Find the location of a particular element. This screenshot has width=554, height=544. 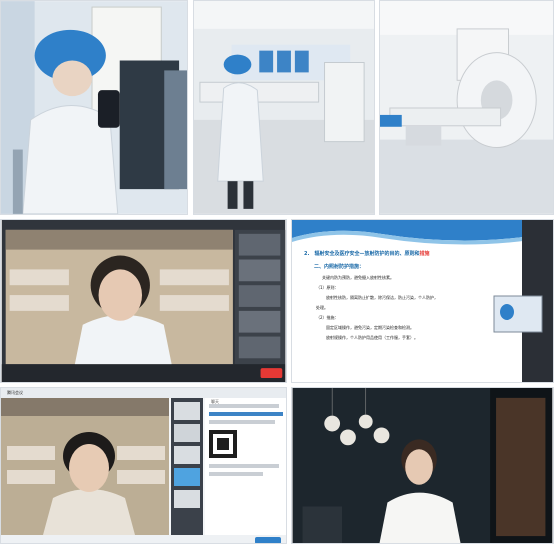

slide-measures-heading: （2）措施： is located at coordinates (327, 317).